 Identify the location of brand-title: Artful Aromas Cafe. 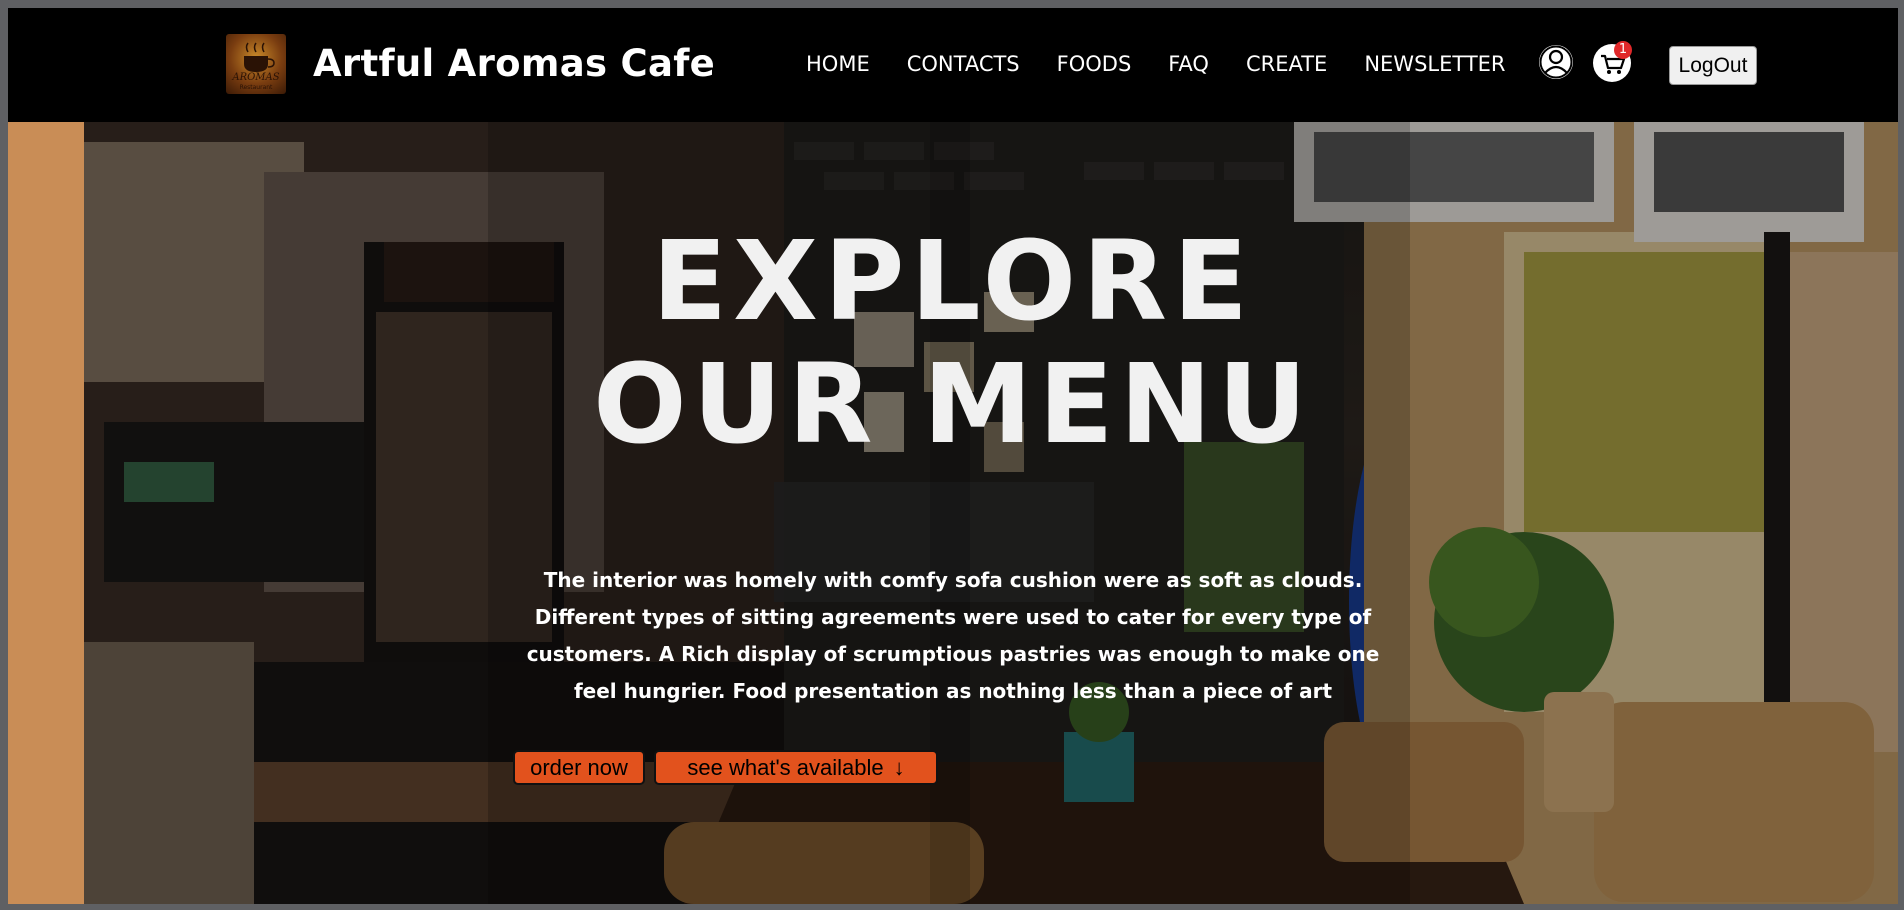
(514, 63).